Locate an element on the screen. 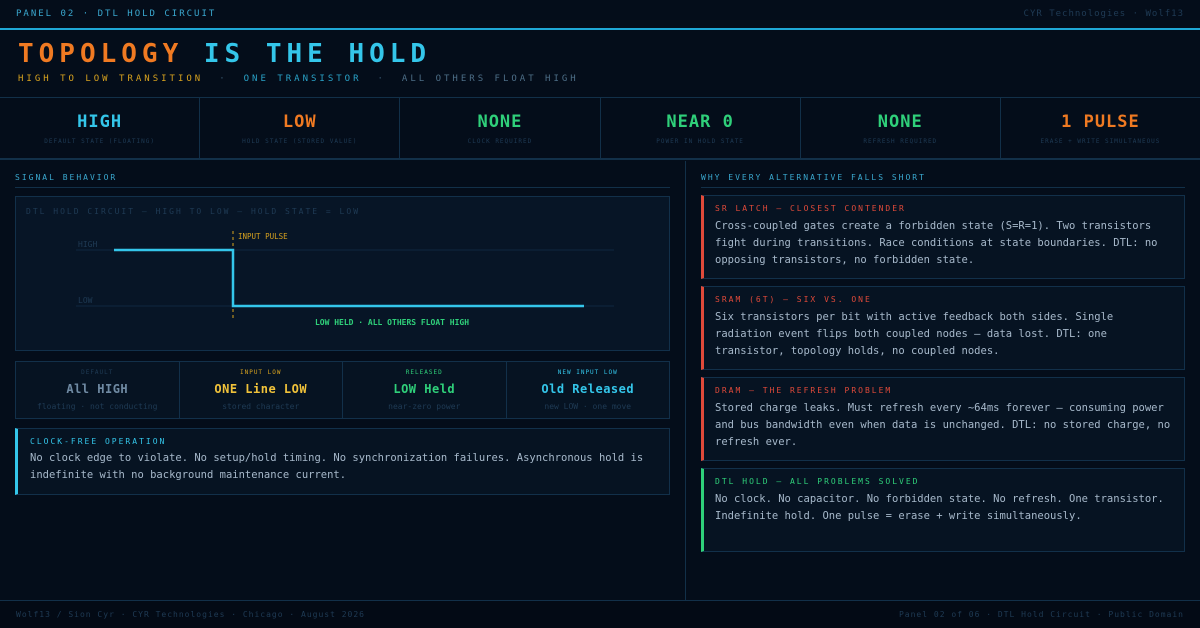 This screenshot has width=1200, height=628. subtitle-part-1: HIGH TO LOW TRANSITION is located at coordinates (111, 79).